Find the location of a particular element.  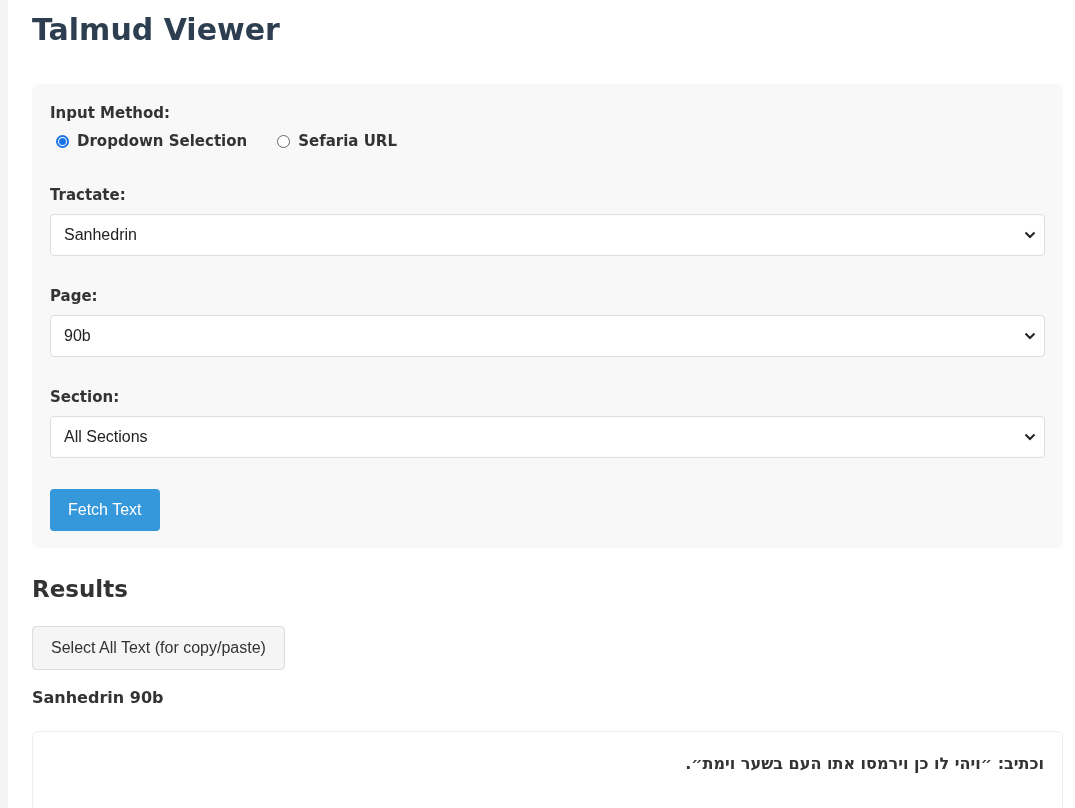

select-all-button: Select All Text (for copy/paste) is located at coordinates (158, 648).